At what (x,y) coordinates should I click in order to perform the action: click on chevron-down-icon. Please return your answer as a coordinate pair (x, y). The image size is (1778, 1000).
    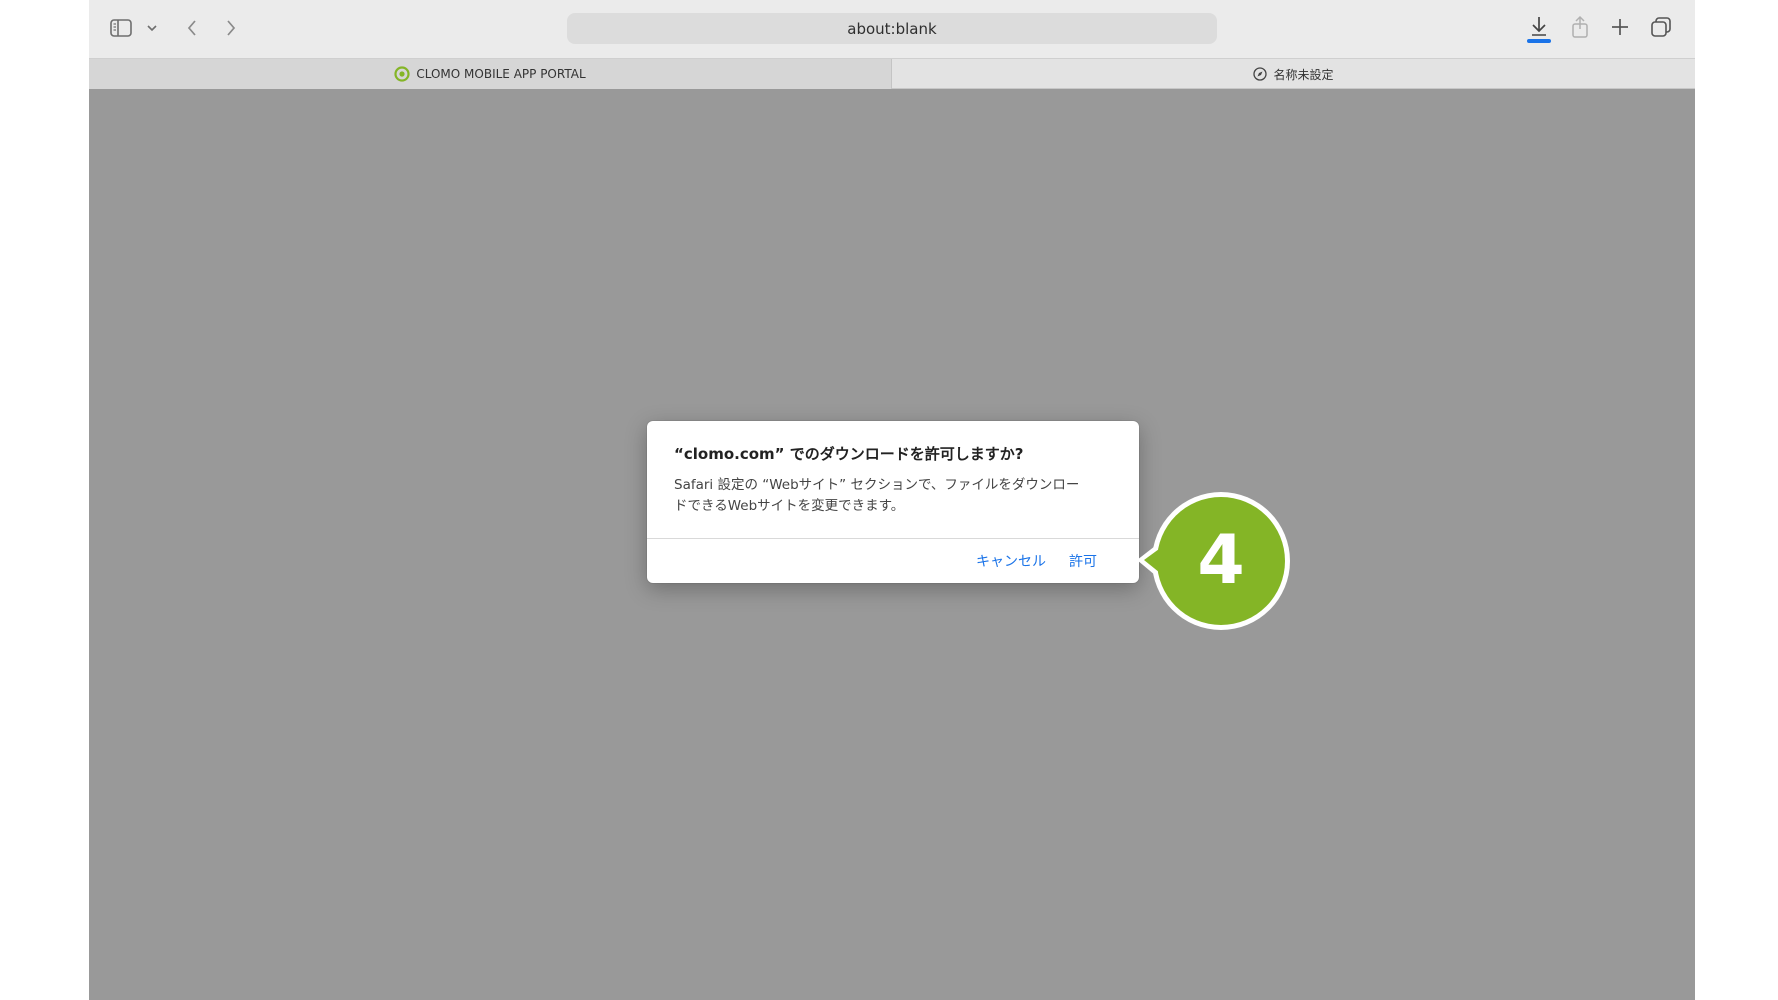
    Looking at the image, I should click on (152, 28).